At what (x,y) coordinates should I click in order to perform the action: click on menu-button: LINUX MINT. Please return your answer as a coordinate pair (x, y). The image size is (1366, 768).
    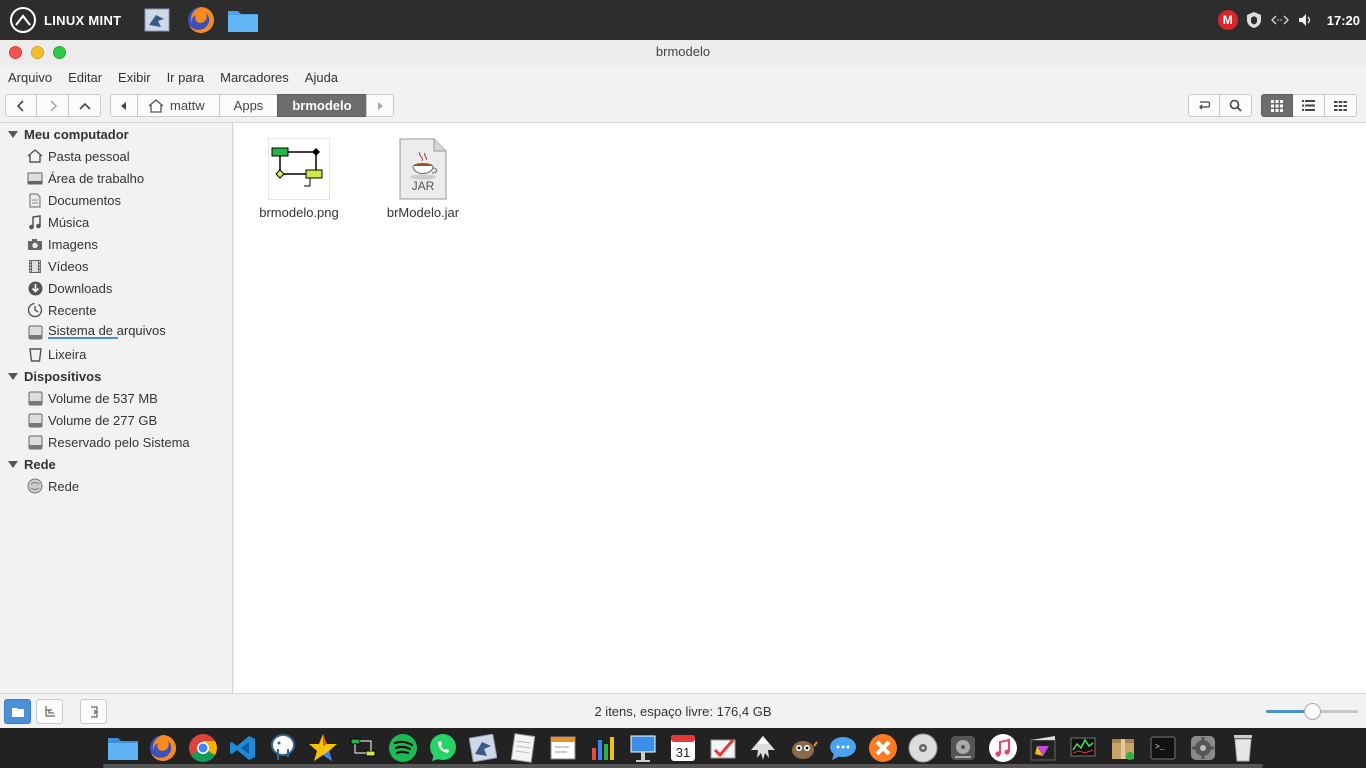
    Looking at the image, I should click on (65, 20).